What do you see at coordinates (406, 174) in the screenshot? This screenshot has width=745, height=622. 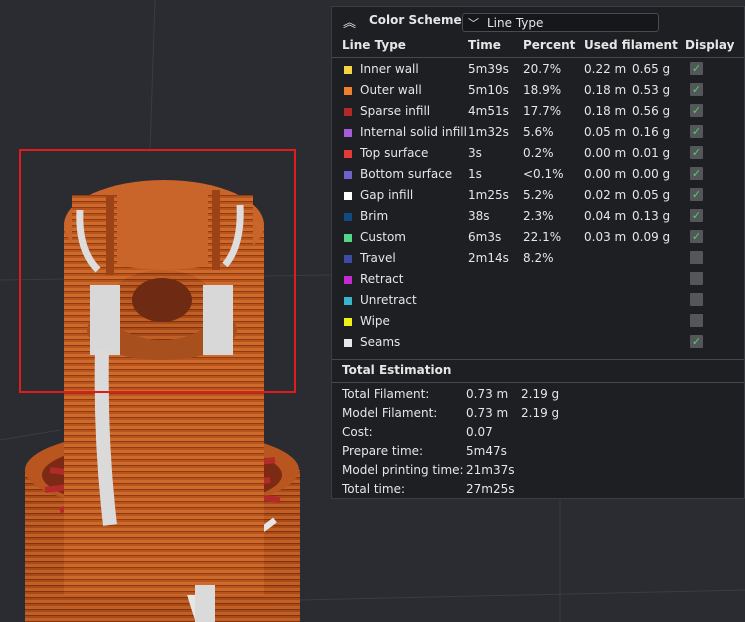 I see `line-type-name: Bottom surface` at bounding box center [406, 174].